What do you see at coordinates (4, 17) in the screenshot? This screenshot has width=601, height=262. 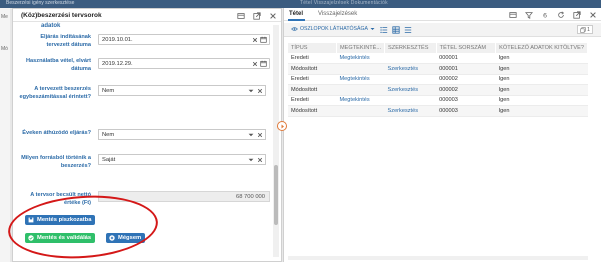 I see `background-label: Me` at bounding box center [4, 17].